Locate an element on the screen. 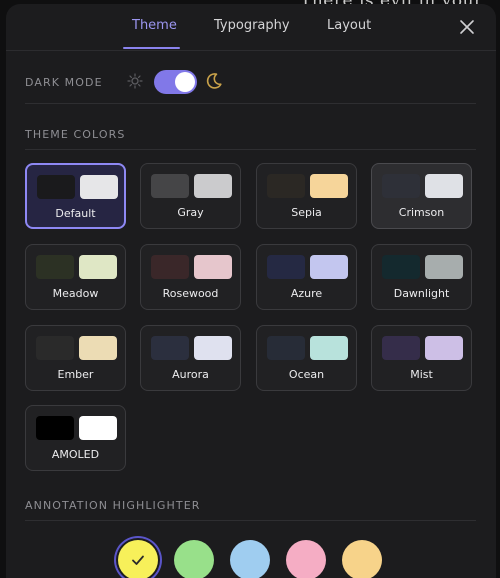 The width and height of the screenshot is (500, 578). theme-card-crimson: Crimson is located at coordinates (421, 196).